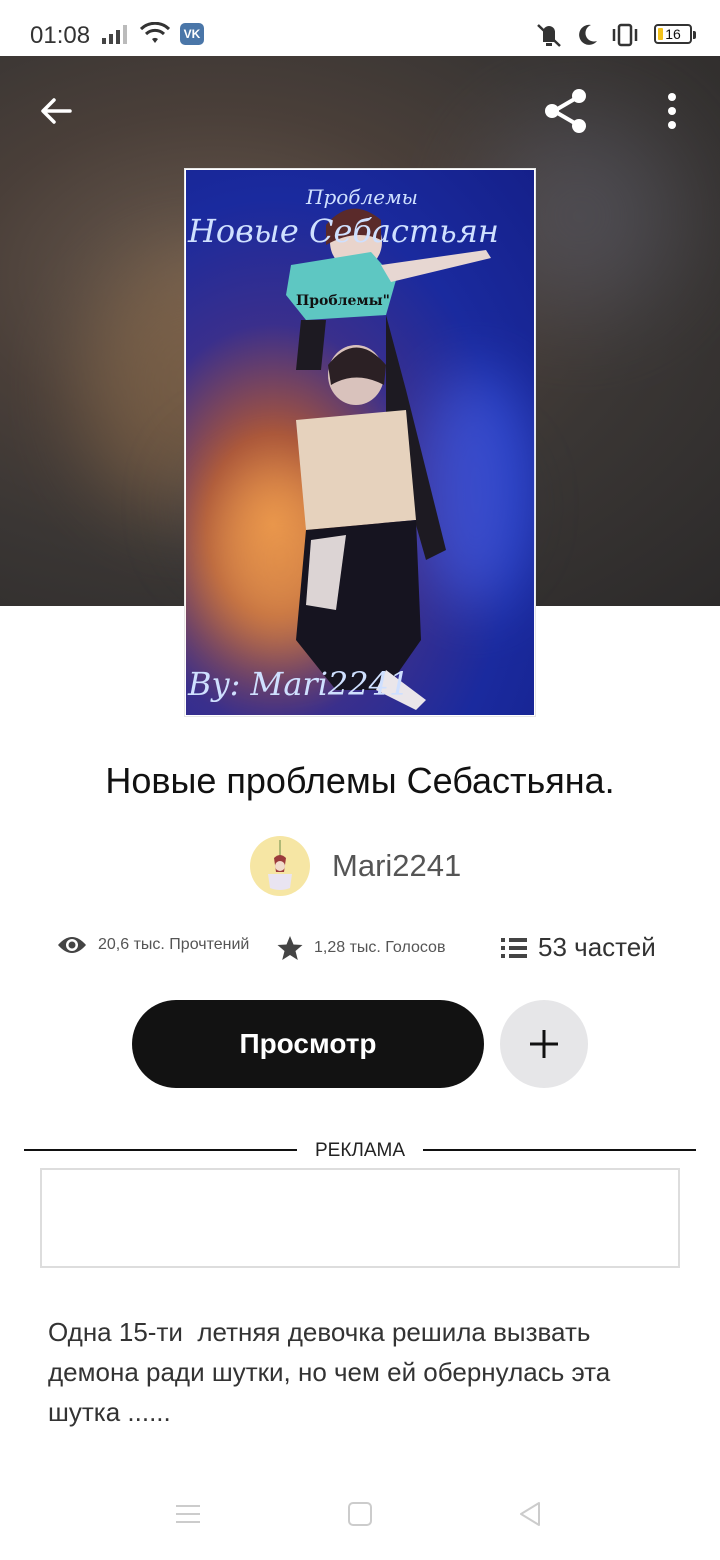 The height and width of the screenshot is (1560, 720). What do you see at coordinates (625, 35) in the screenshot?
I see `vibrate-icon` at bounding box center [625, 35].